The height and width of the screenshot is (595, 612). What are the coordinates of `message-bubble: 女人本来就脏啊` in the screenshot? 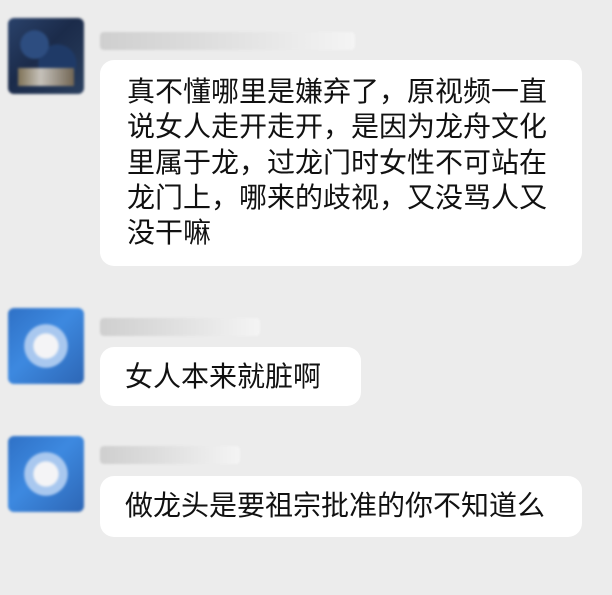 It's located at (230, 377).